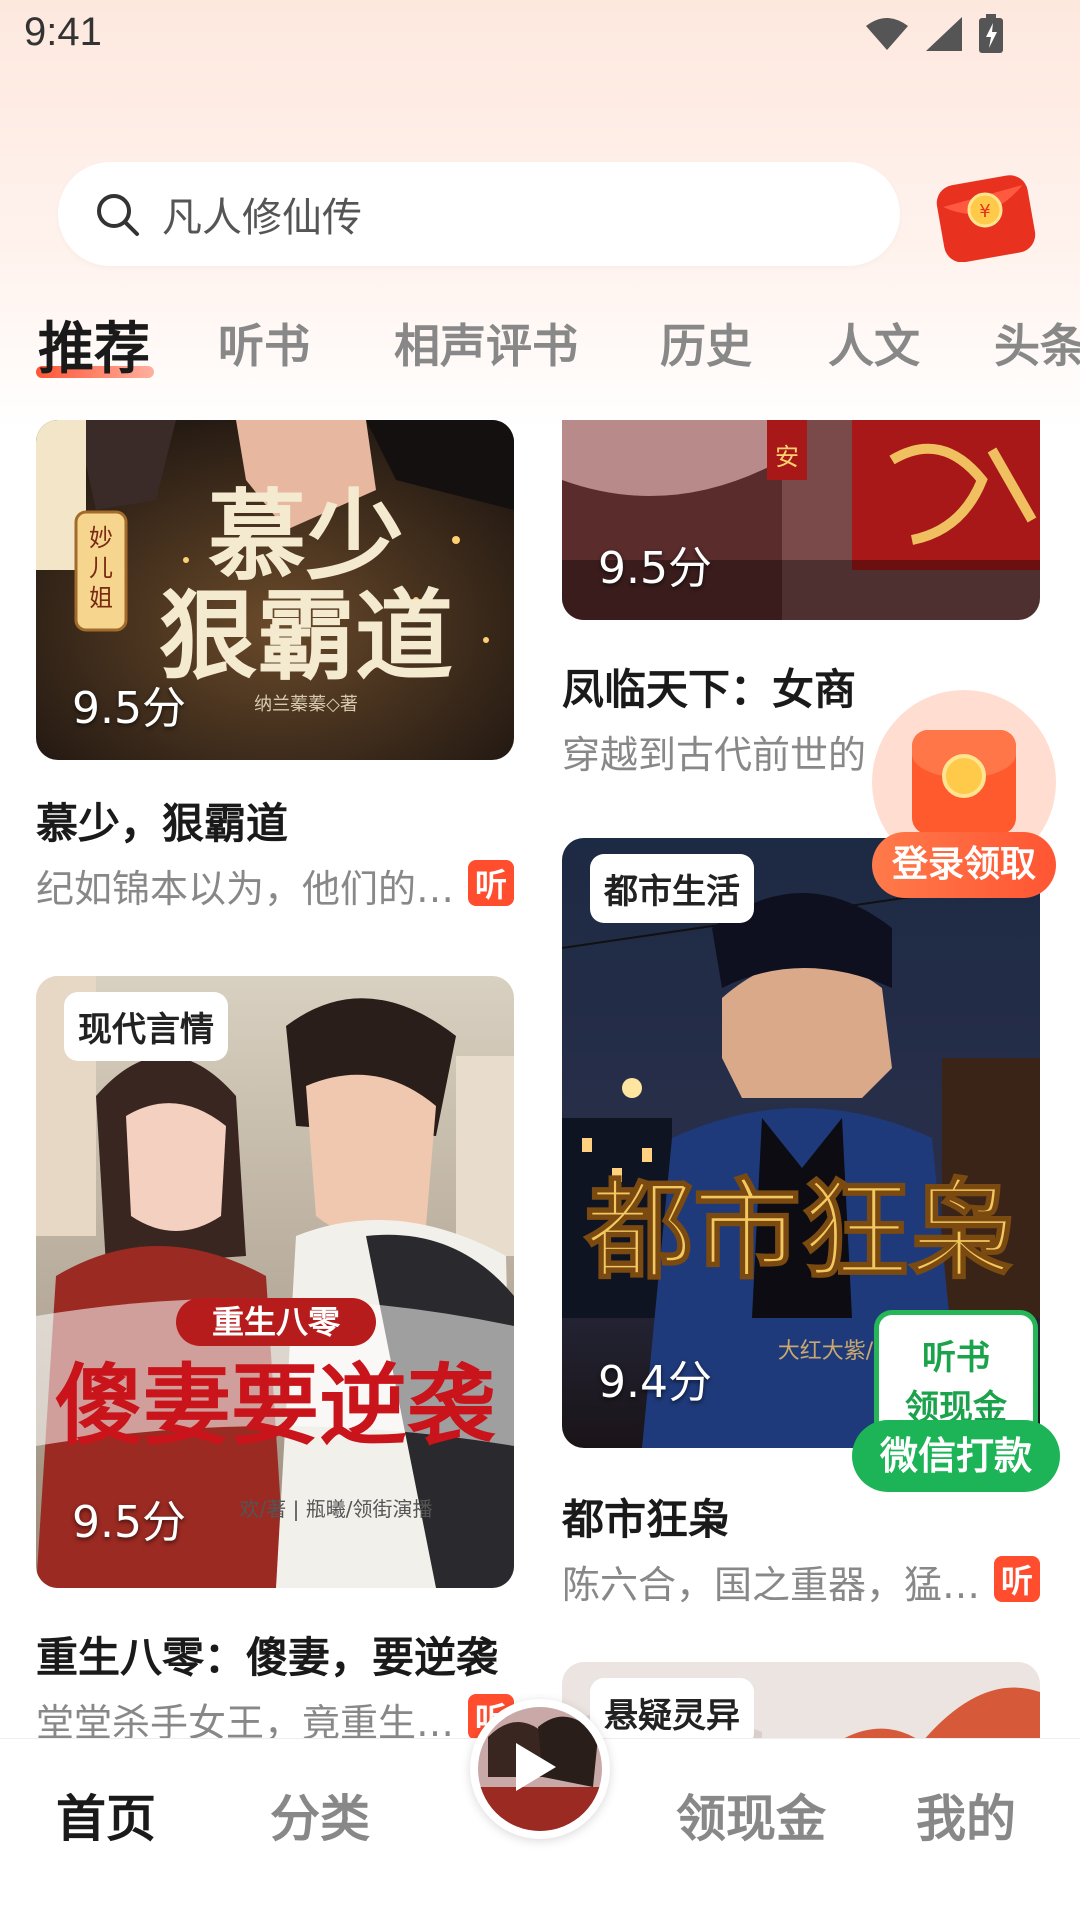  What do you see at coordinates (646, 1519) in the screenshot?
I see `book-title: 都市狂枭` at bounding box center [646, 1519].